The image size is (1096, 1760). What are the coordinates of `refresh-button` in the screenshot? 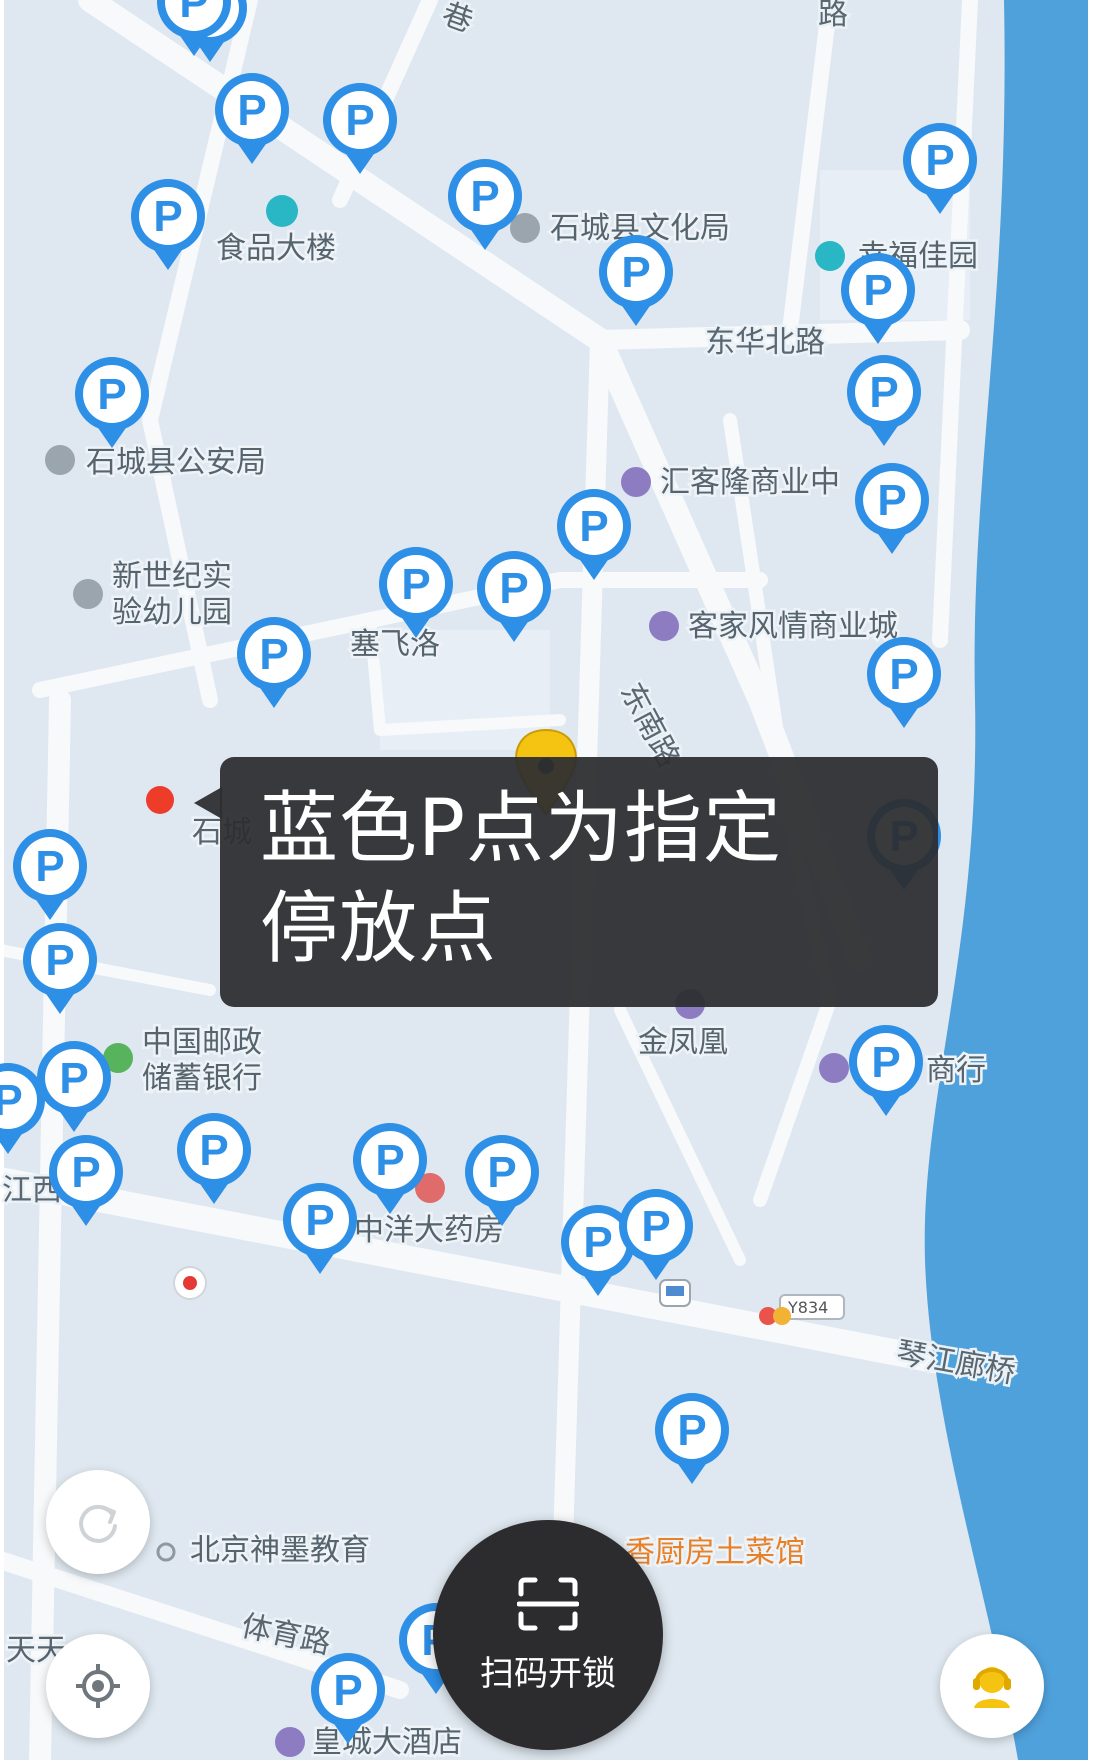 It's located at (98, 1522).